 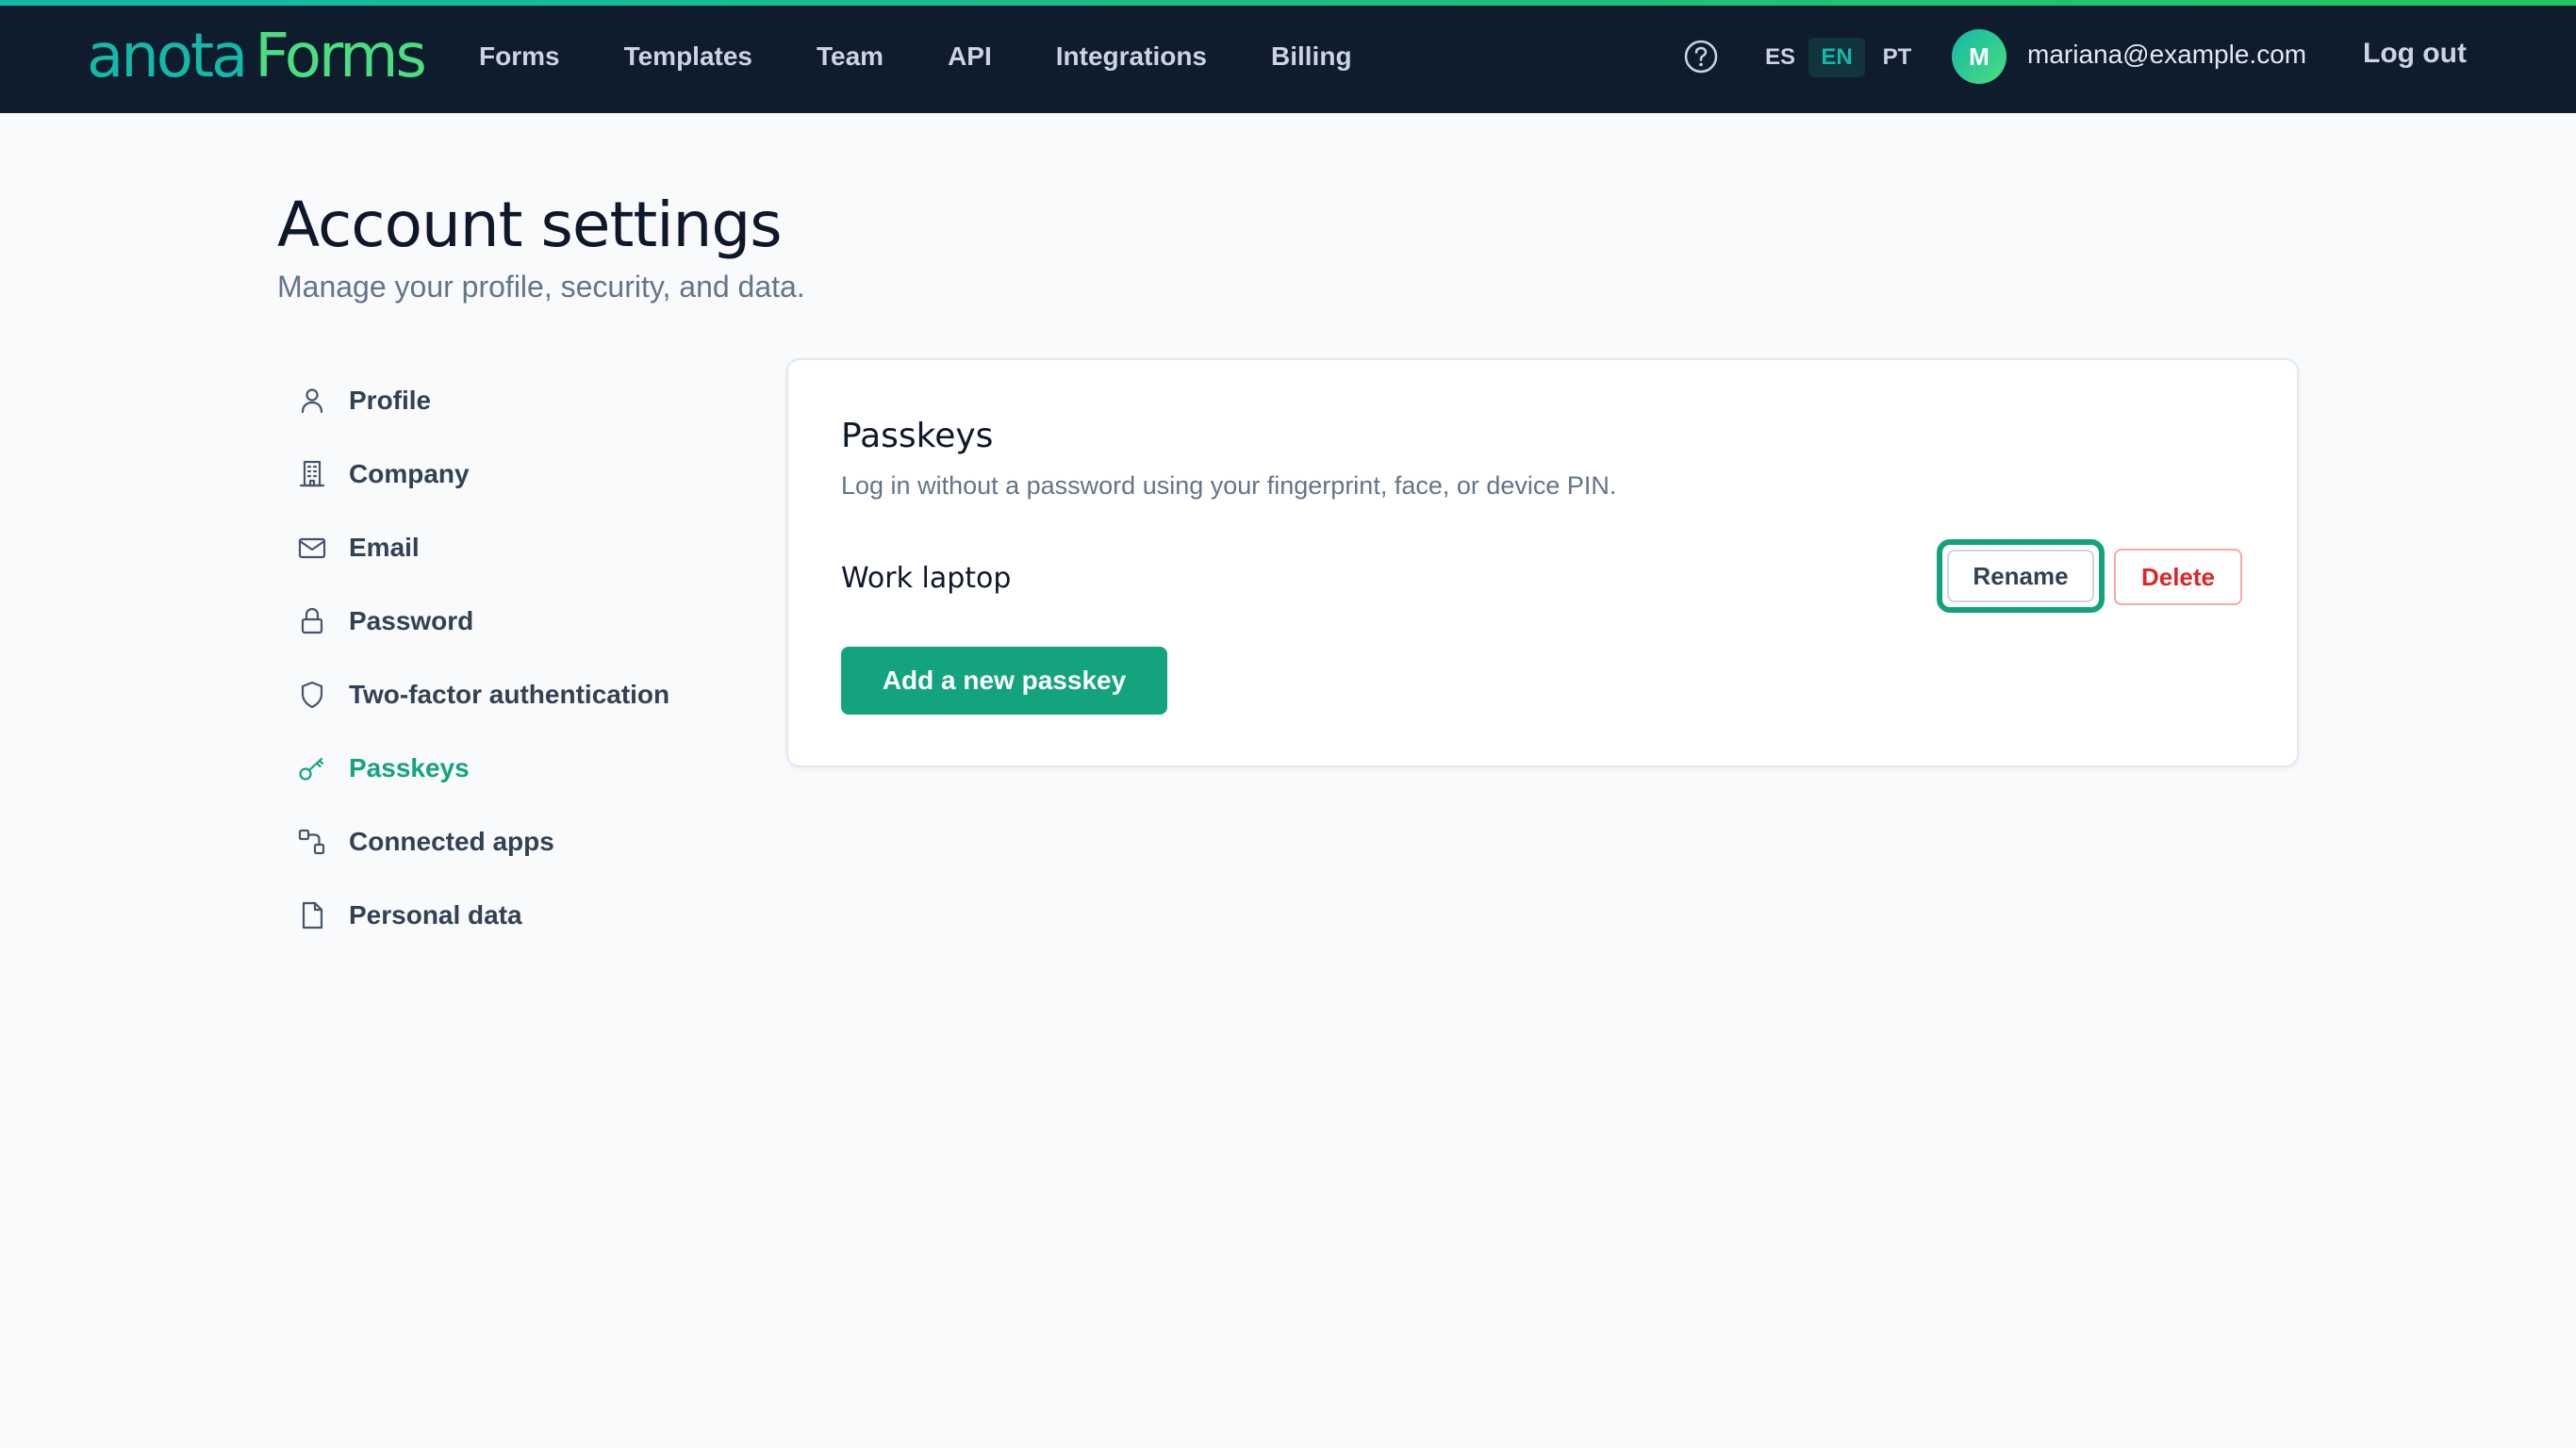 What do you see at coordinates (435, 915) in the screenshot?
I see `sidebar-item-label: Personal data` at bounding box center [435, 915].